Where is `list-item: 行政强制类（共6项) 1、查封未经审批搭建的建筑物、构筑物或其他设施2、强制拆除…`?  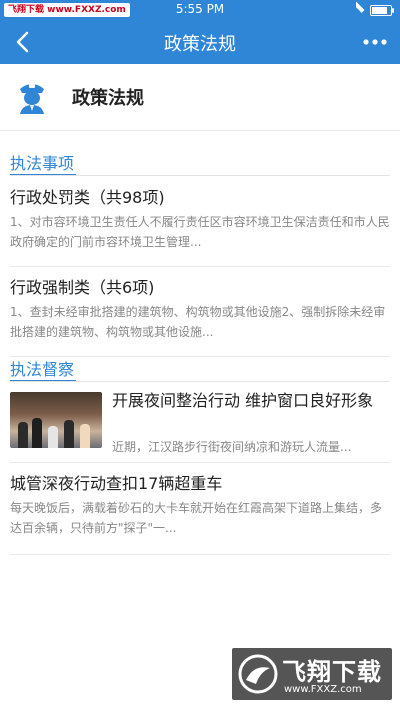 list-item: 行政强制类（共6项) 1、查封未经审批搭建的建筑物、构筑物或其他设施2、强制拆除… is located at coordinates (200, 311).